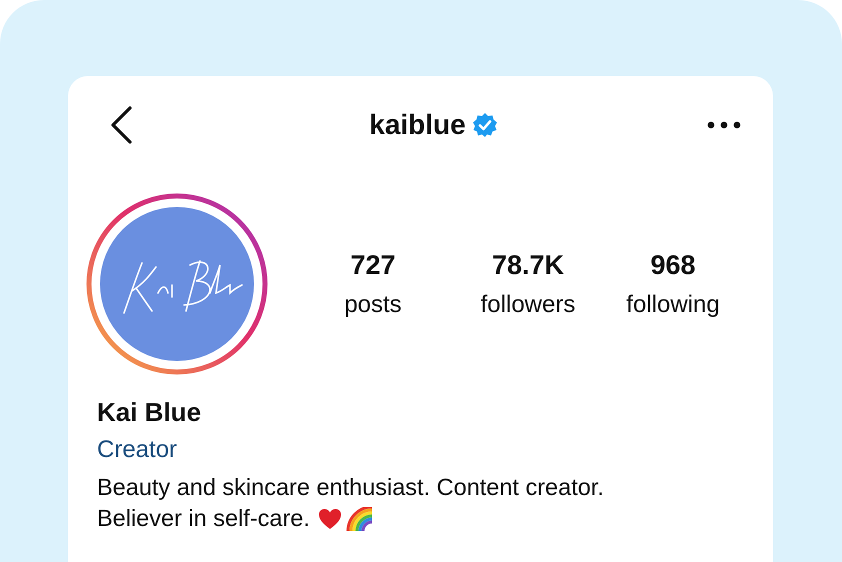  What do you see at coordinates (149, 412) in the screenshot?
I see `display-name: Kai Blue` at bounding box center [149, 412].